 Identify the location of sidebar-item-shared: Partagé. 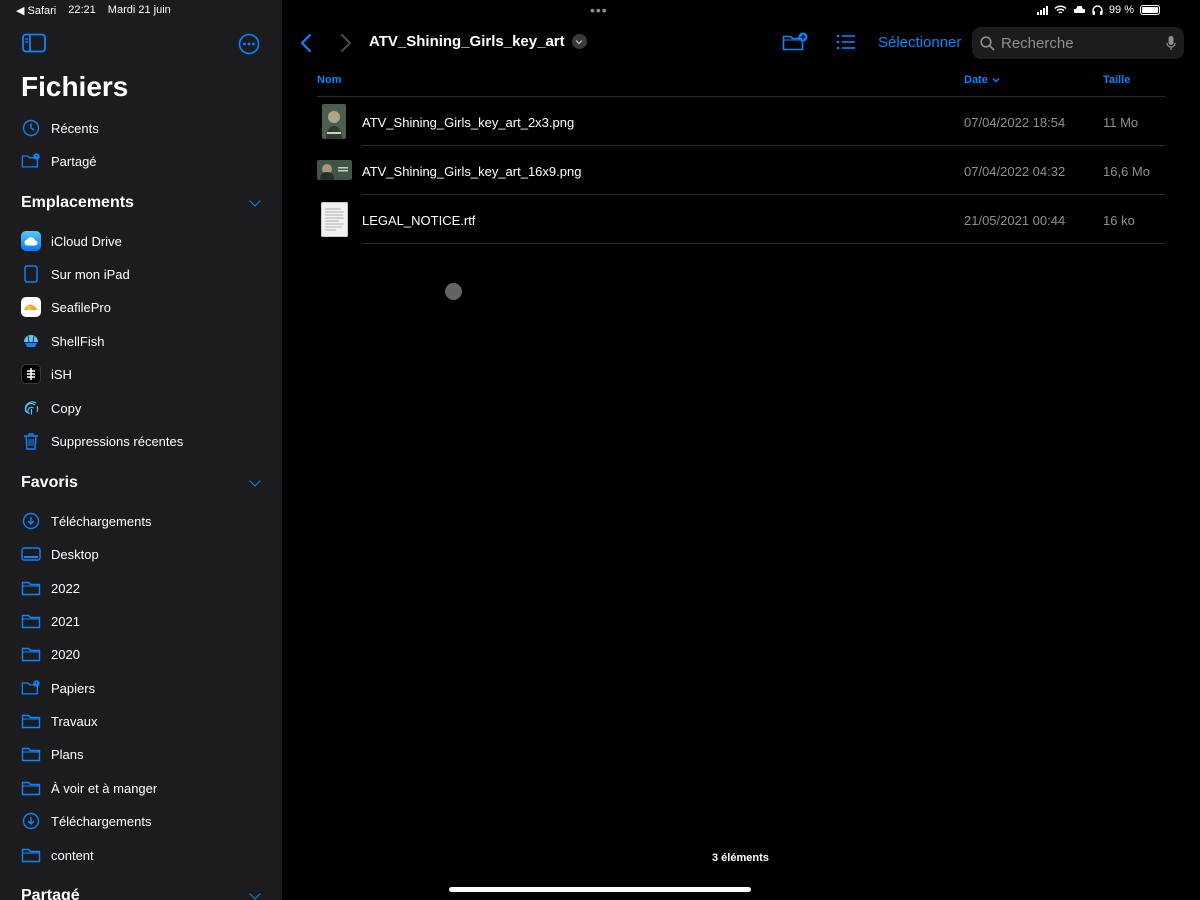
(59, 161).